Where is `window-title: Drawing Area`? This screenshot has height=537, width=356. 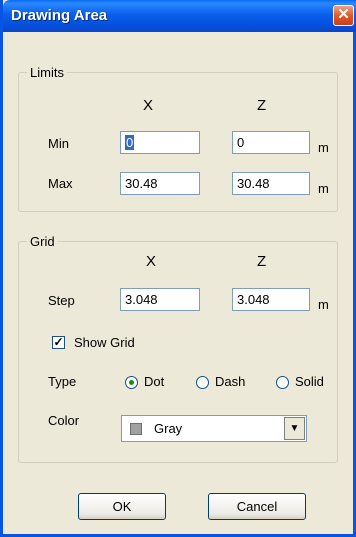 window-title: Drawing Area is located at coordinates (59, 15).